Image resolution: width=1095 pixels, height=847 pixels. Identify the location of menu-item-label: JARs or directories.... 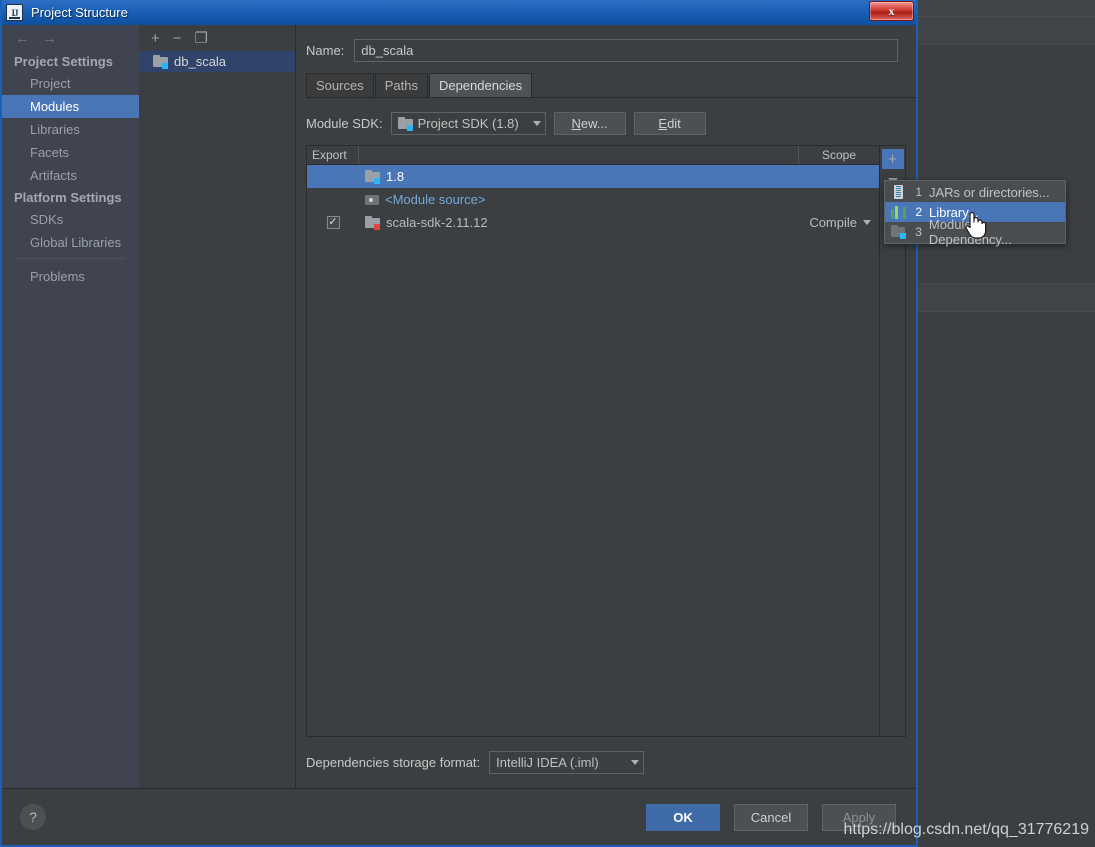
(989, 192).